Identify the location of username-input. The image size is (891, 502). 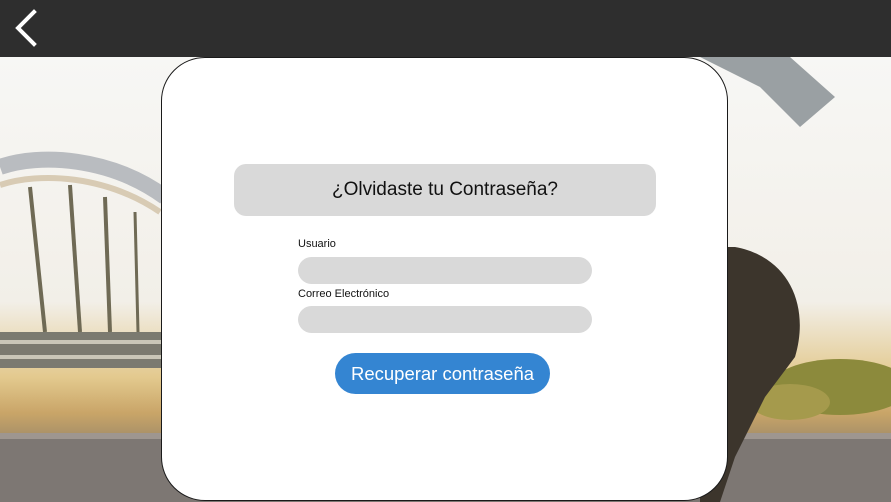
(445, 270).